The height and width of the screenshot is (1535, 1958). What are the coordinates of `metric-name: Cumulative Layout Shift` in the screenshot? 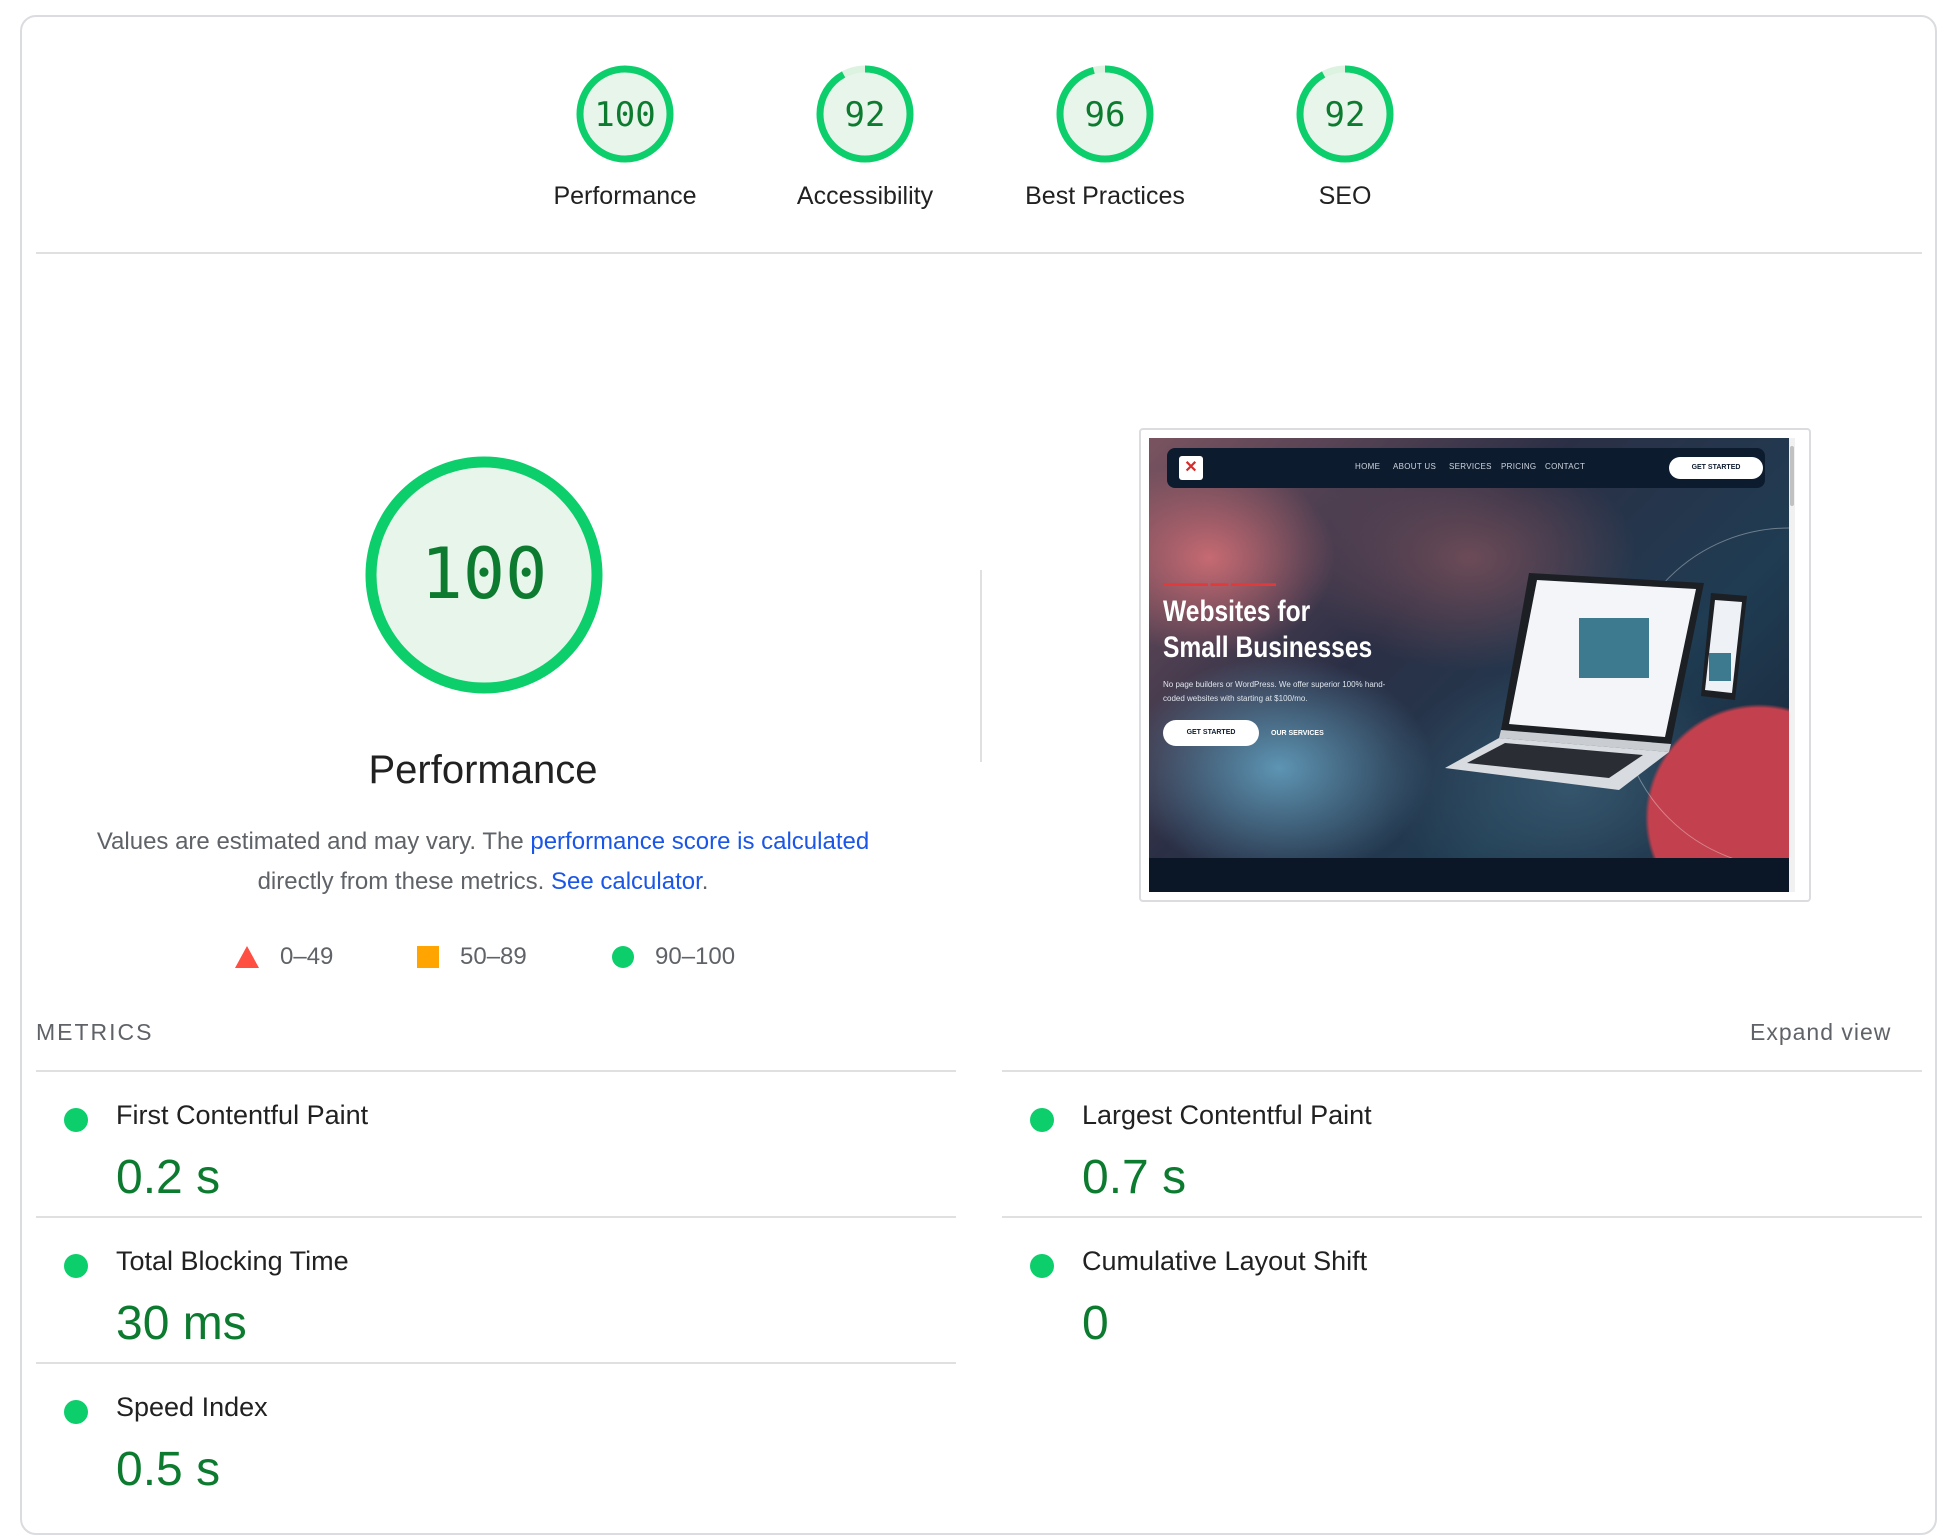 It's located at (1225, 1261).